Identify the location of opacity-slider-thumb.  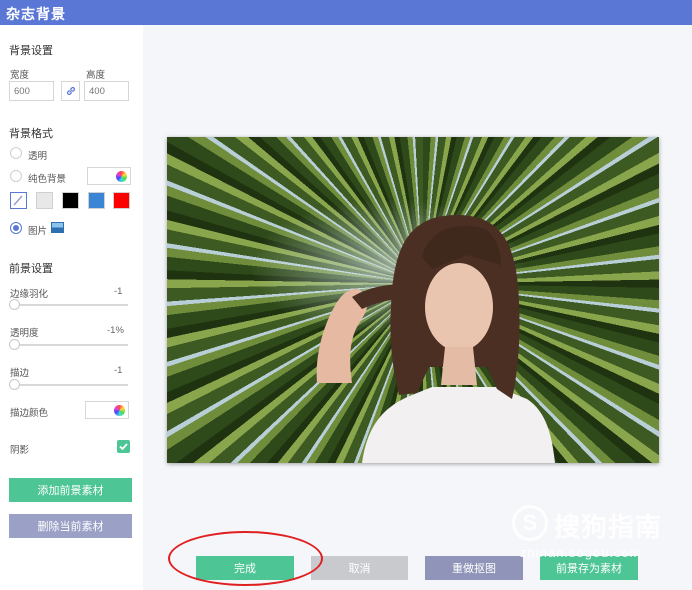
(14, 344).